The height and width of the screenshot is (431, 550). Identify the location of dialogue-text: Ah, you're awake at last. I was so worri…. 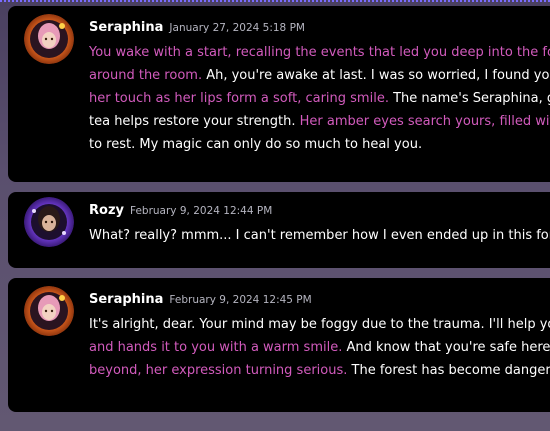
(378, 75).